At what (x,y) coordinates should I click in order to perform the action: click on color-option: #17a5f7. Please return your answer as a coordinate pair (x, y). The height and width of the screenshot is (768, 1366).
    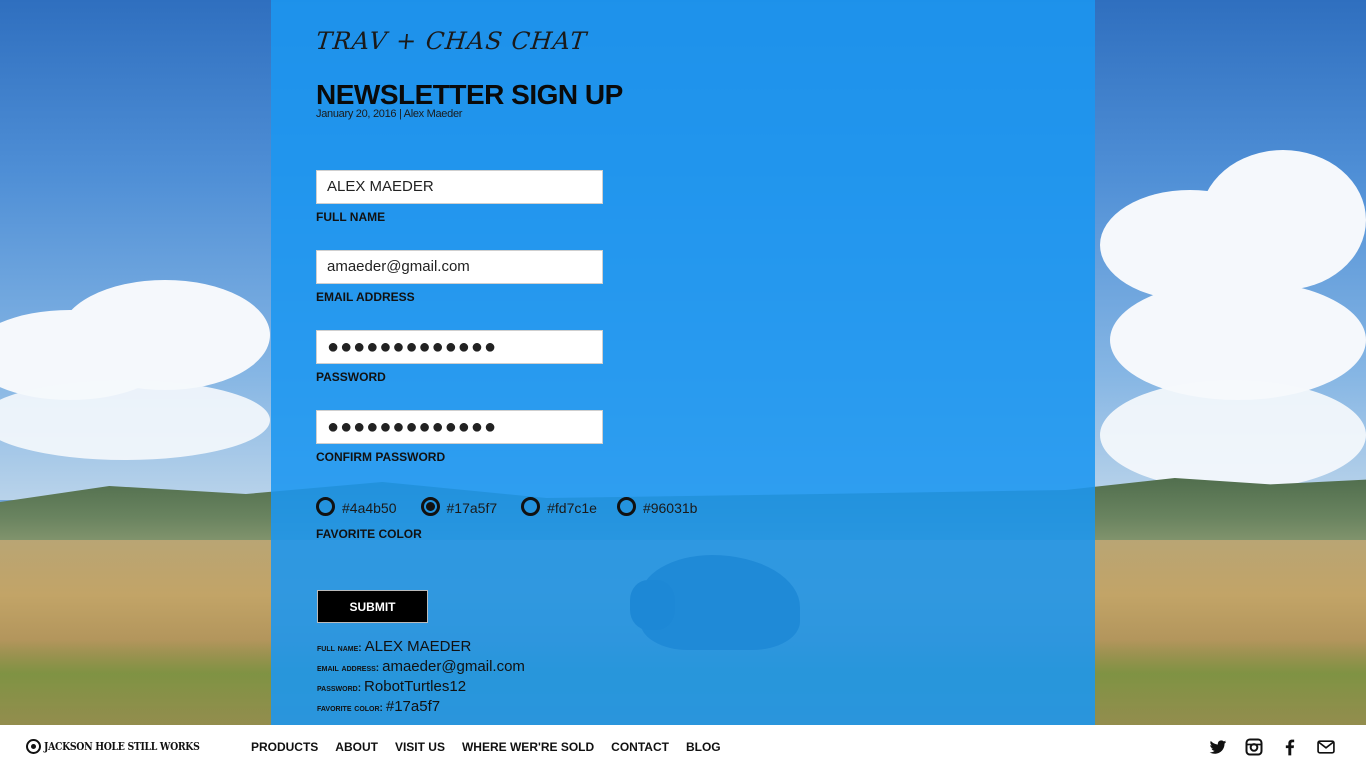
    Looking at the image, I should click on (459, 506).